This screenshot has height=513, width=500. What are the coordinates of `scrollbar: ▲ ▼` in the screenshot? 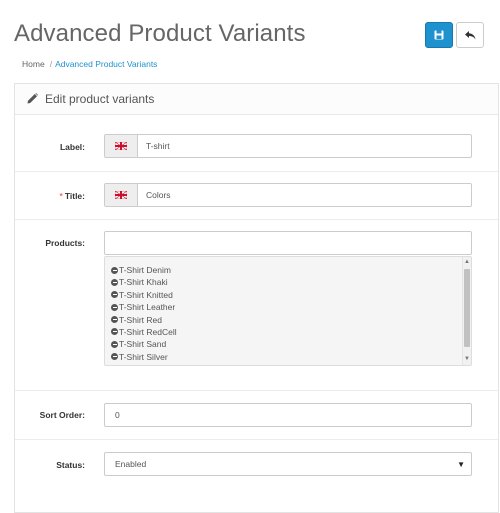 It's located at (466, 311).